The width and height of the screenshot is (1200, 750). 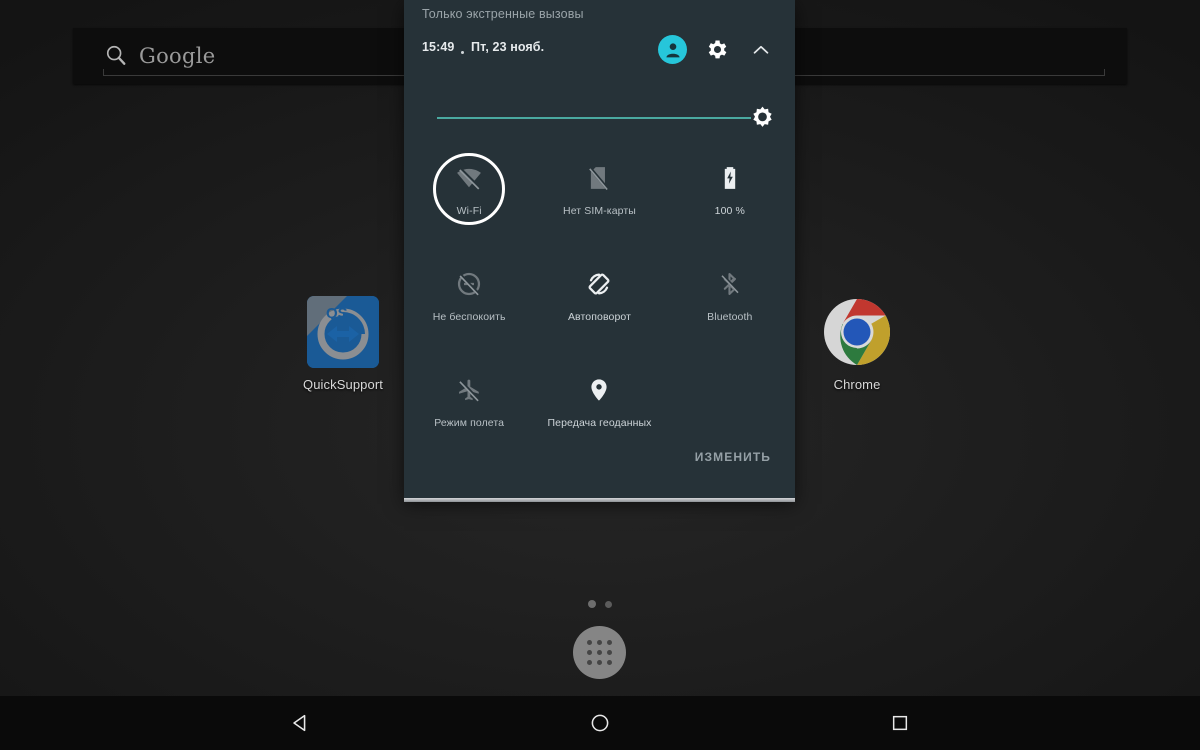 I want to click on tile-wifi: Wi-Fi, so click(x=469, y=201).